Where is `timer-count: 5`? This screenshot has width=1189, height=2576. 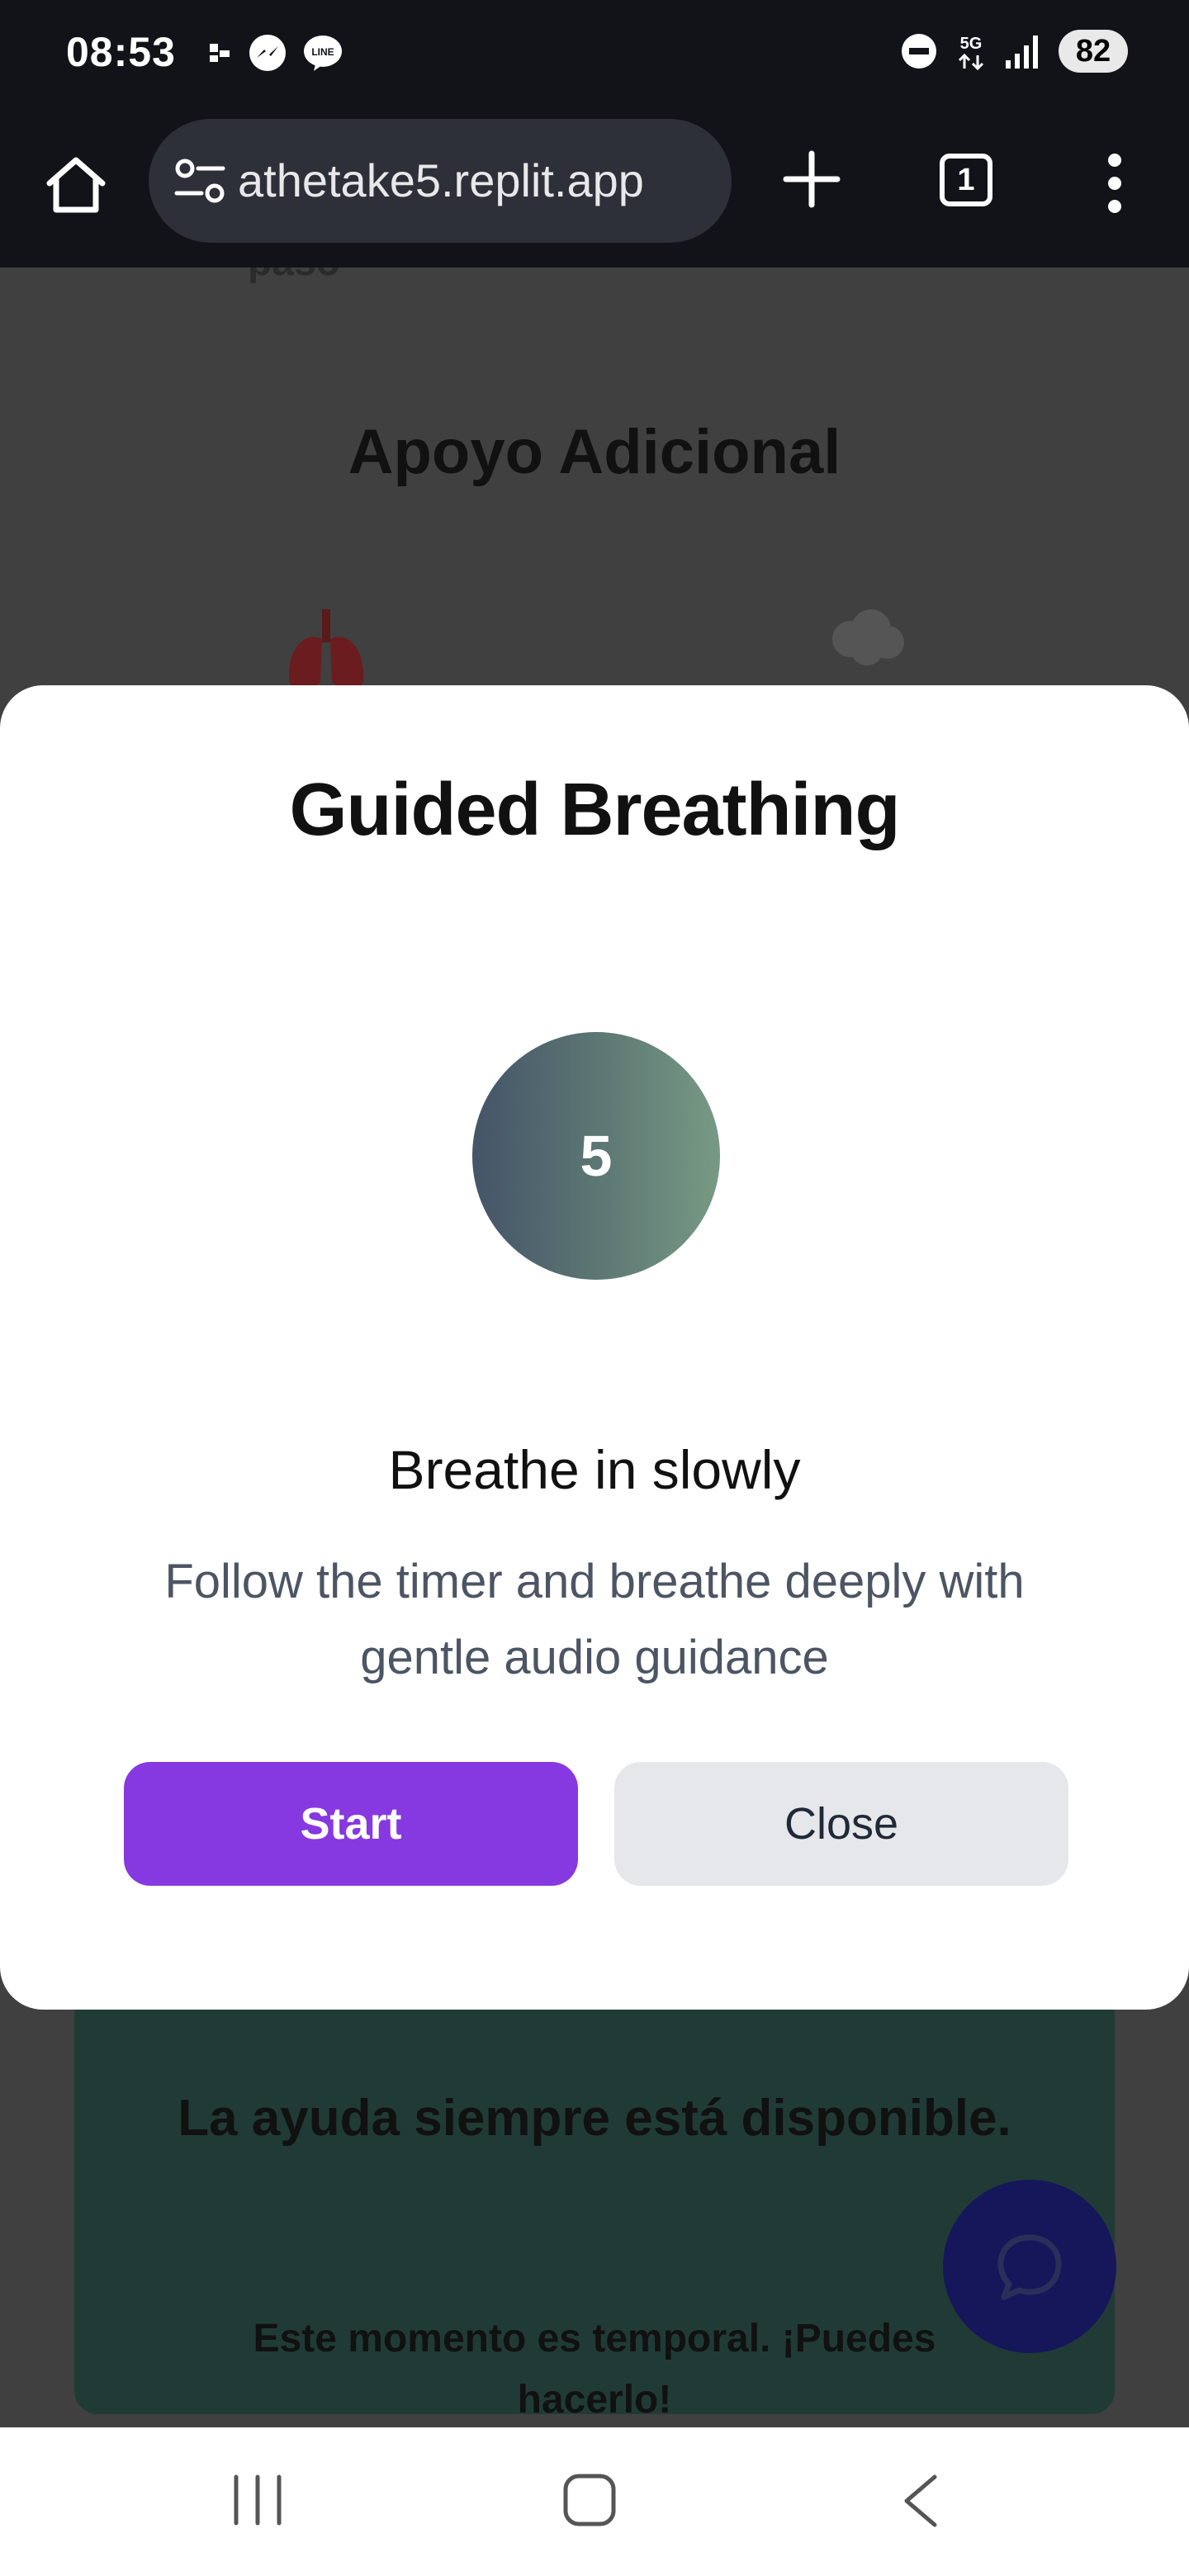 timer-count: 5 is located at coordinates (596, 1156).